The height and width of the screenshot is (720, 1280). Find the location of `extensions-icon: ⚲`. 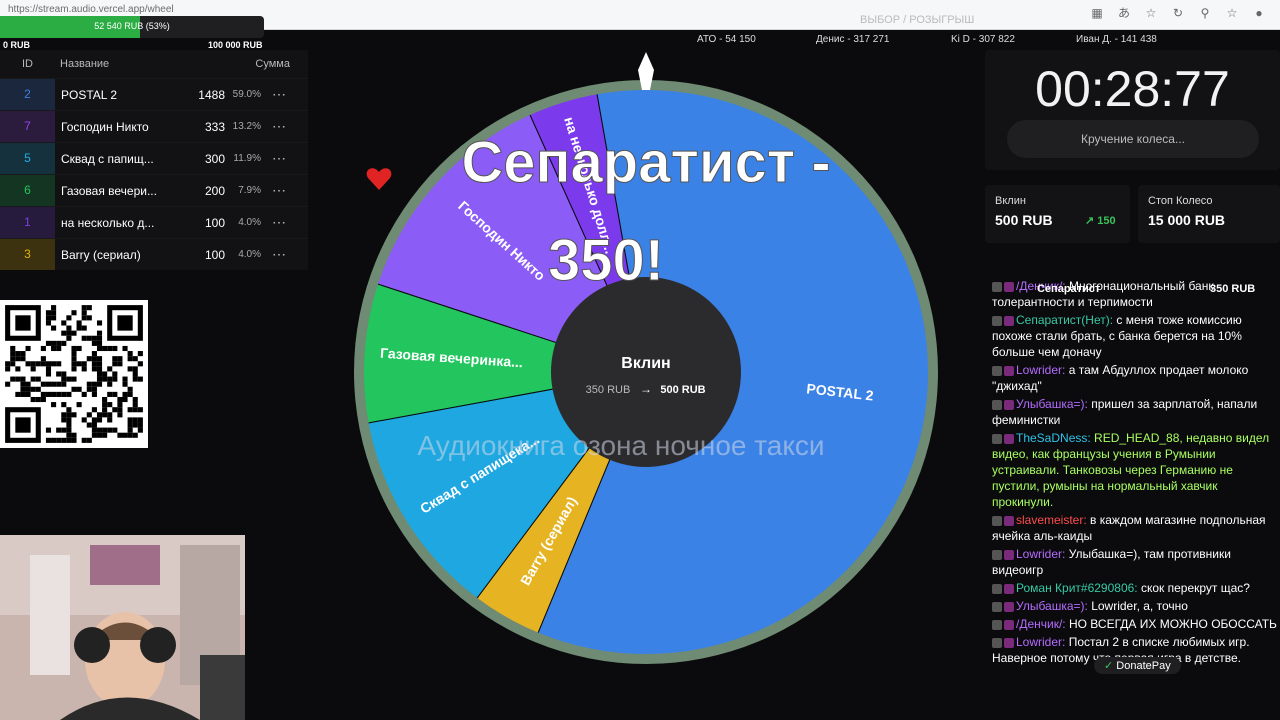

extensions-icon: ⚲ is located at coordinates (1205, 13).